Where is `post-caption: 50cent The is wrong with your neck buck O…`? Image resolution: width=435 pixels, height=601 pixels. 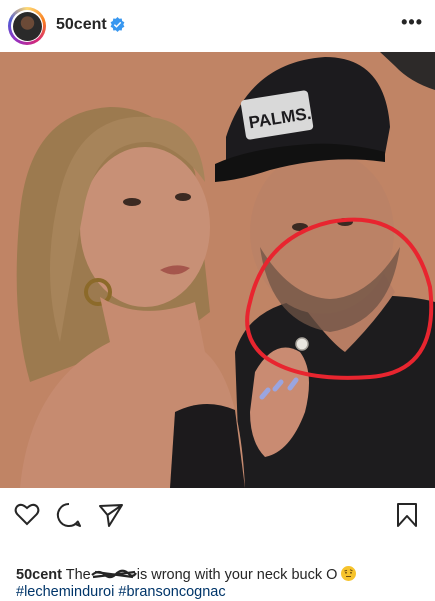 post-caption: 50cent The is wrong with your neck buck O… is located at coordinates (221, 583).